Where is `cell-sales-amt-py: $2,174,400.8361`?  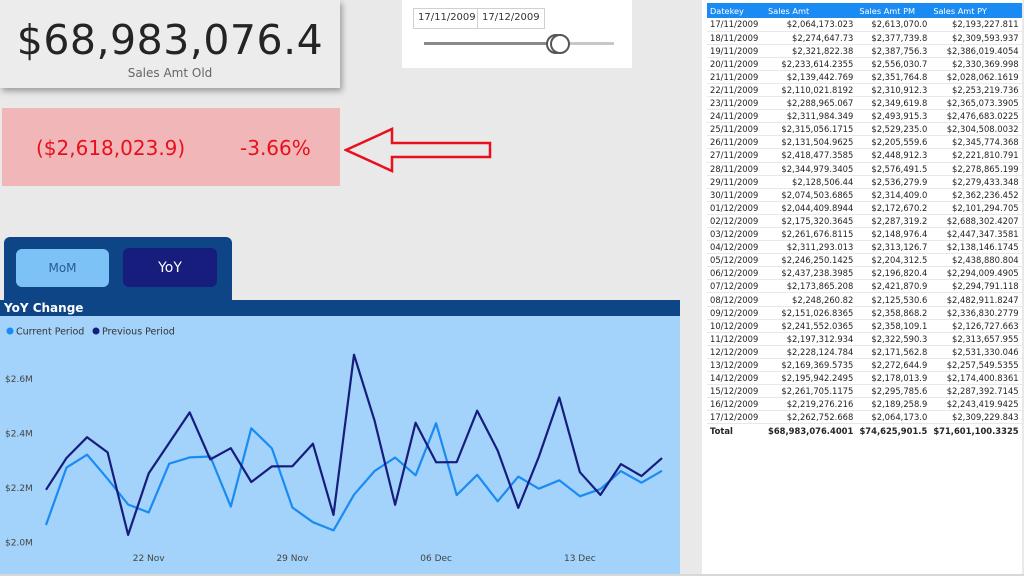
cell-sales-amt-py: $2,174,400.8361 is located at coordinates (976, 378).